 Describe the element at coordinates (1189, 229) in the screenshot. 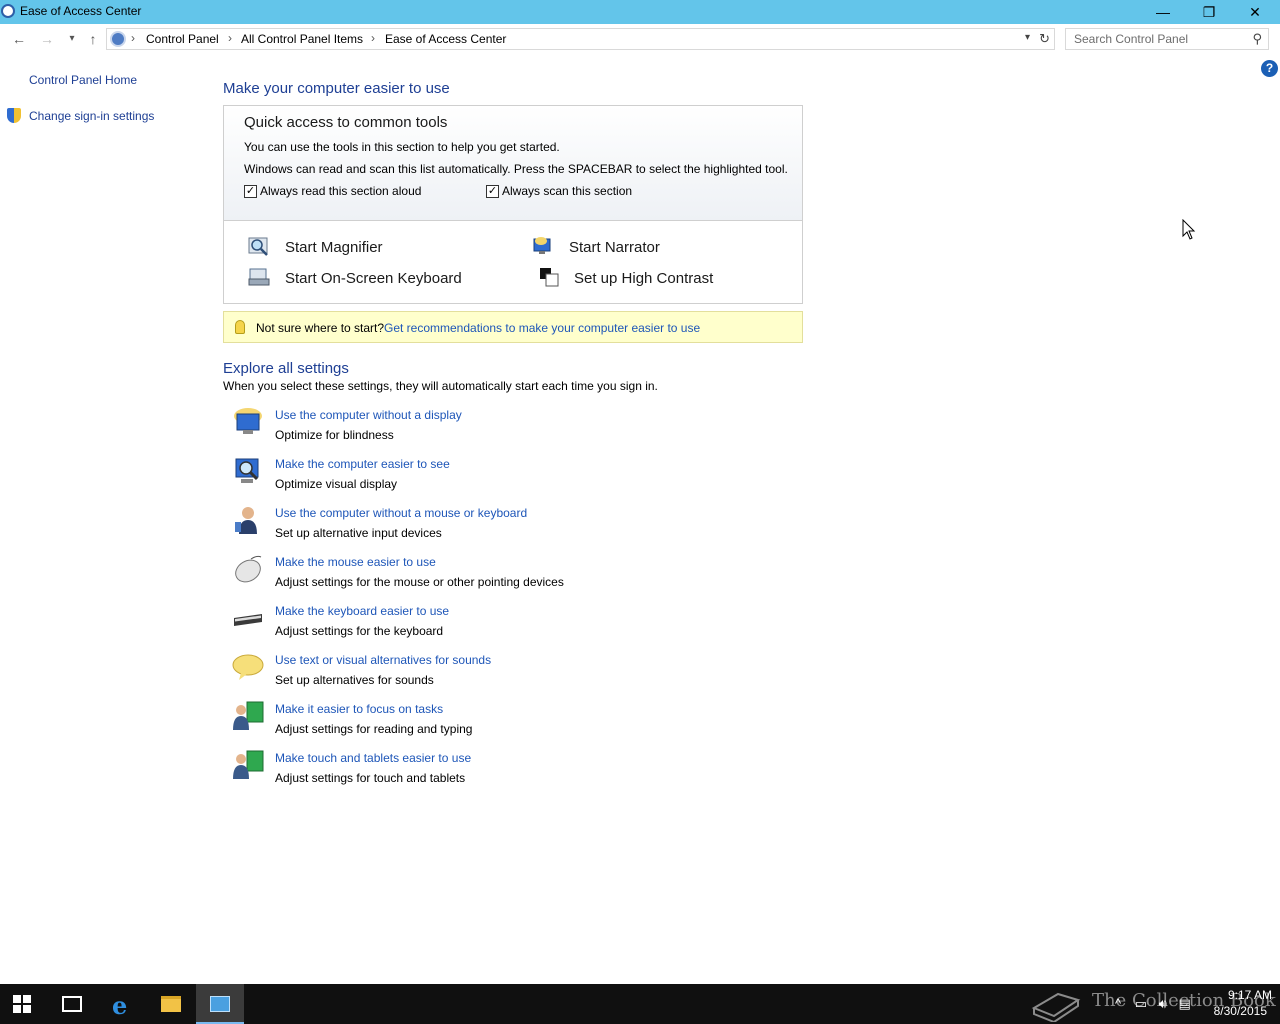

I see `mouse-pointer-icon` at that location.